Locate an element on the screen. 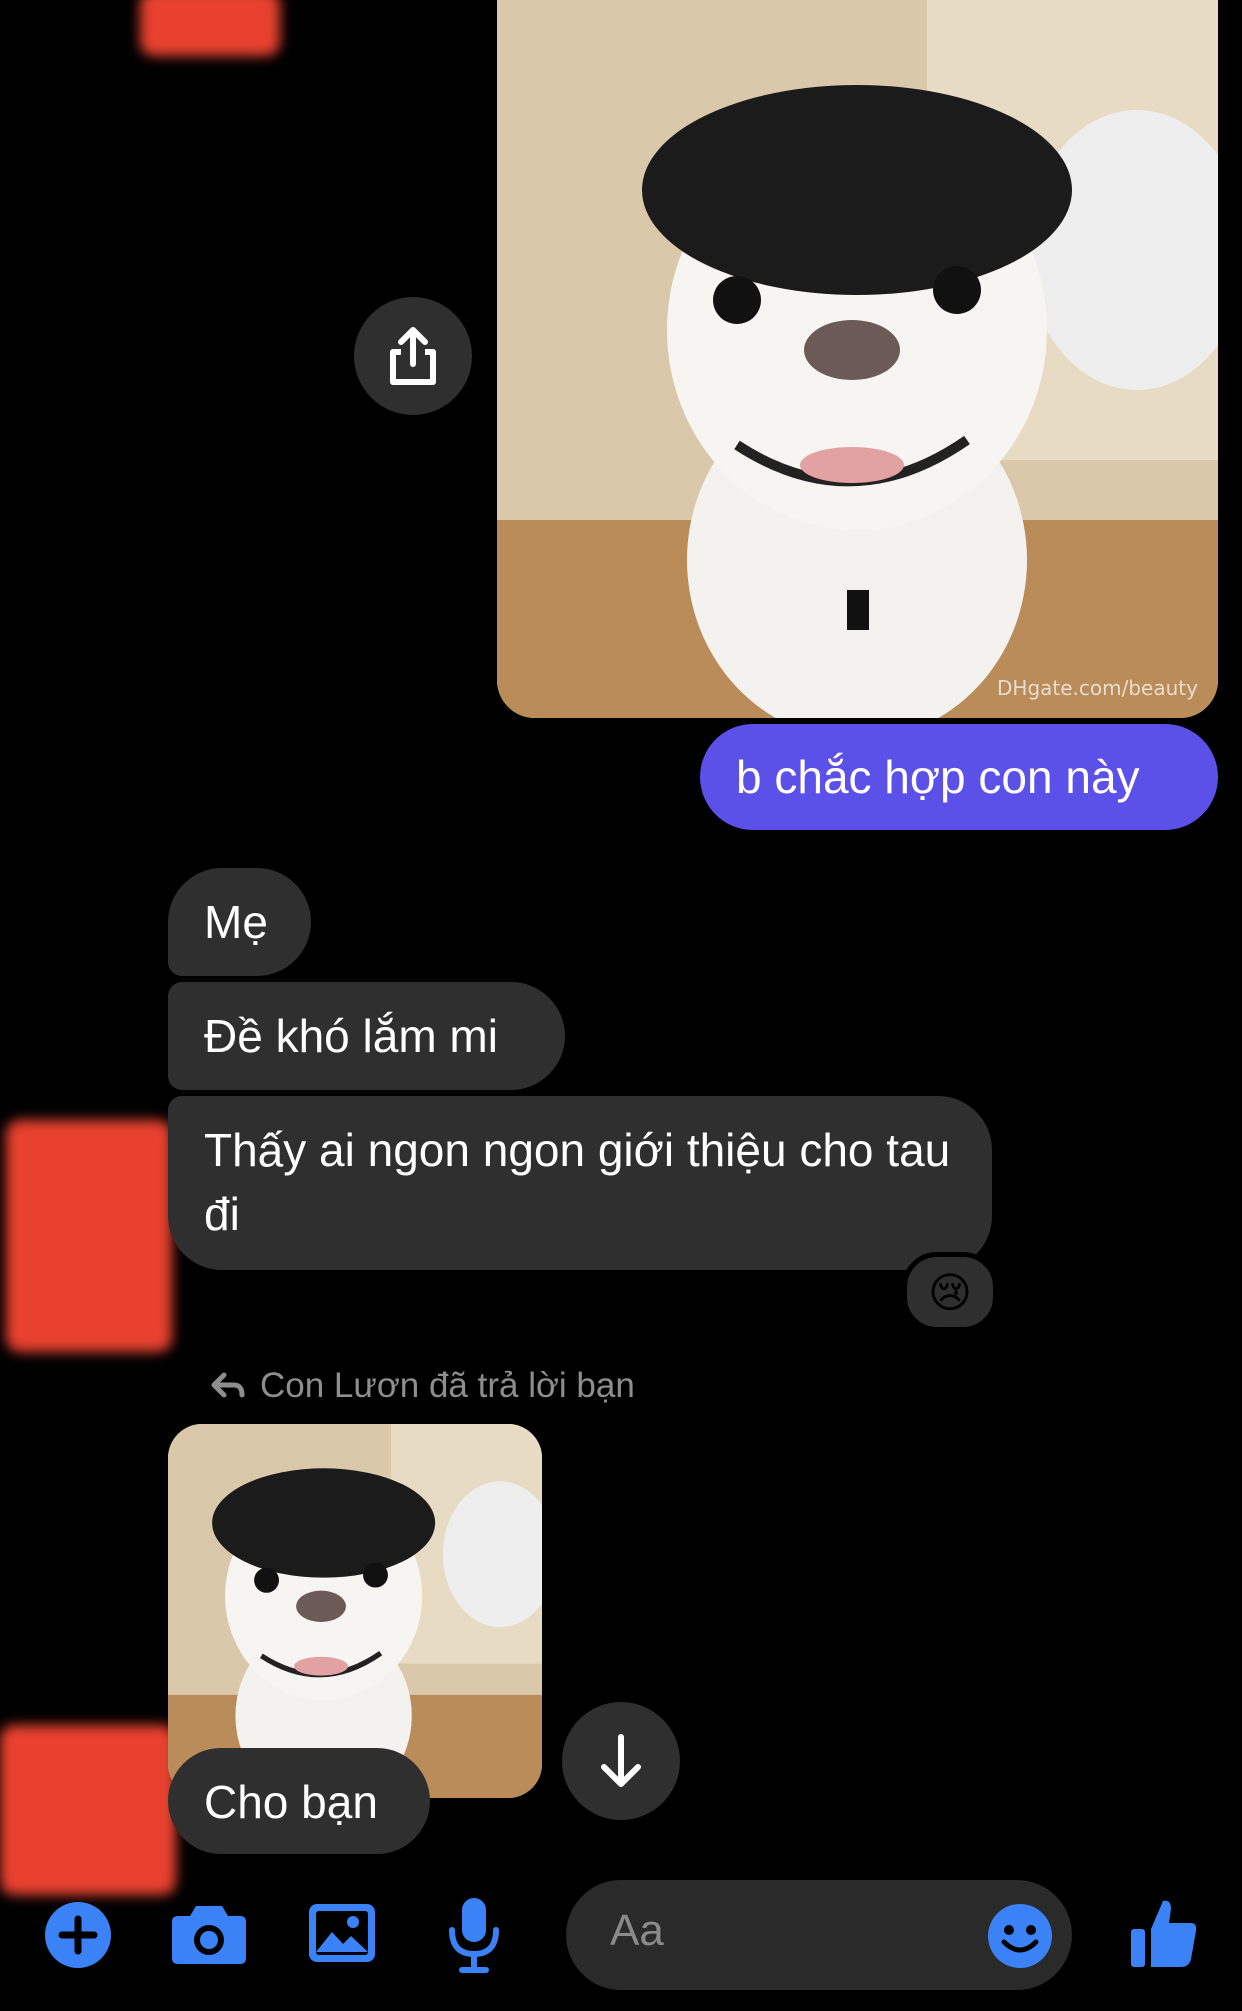 Image resolution: width=1242 pixels, height=2011 pixels. share-button is located at coordinates (413, 356).